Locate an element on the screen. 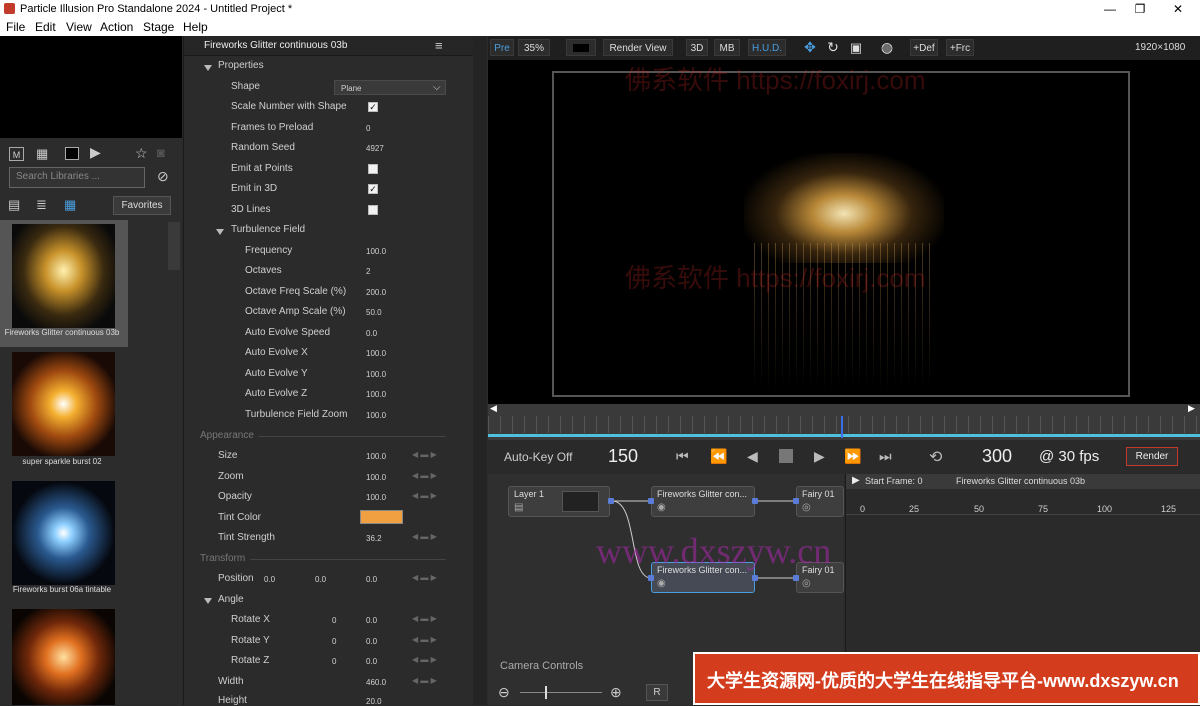 Image resolution: width=1200 pixels, height=706 pixels. rotate-z-turns: 0 is located at coordinates (334, 661).